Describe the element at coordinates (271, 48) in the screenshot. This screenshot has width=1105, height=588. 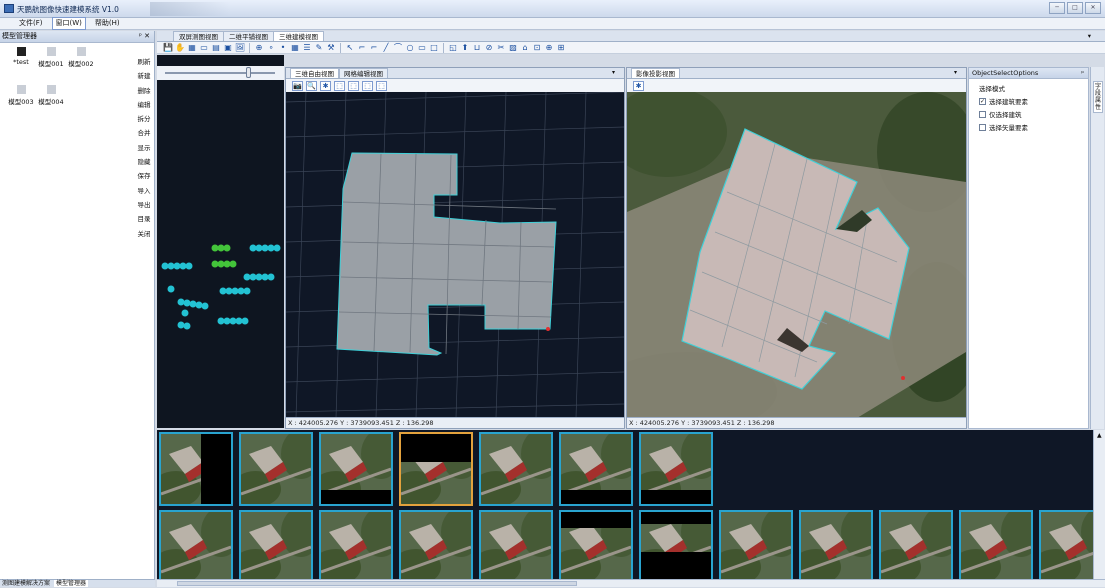
I see `node-icon: ∘` at that location.